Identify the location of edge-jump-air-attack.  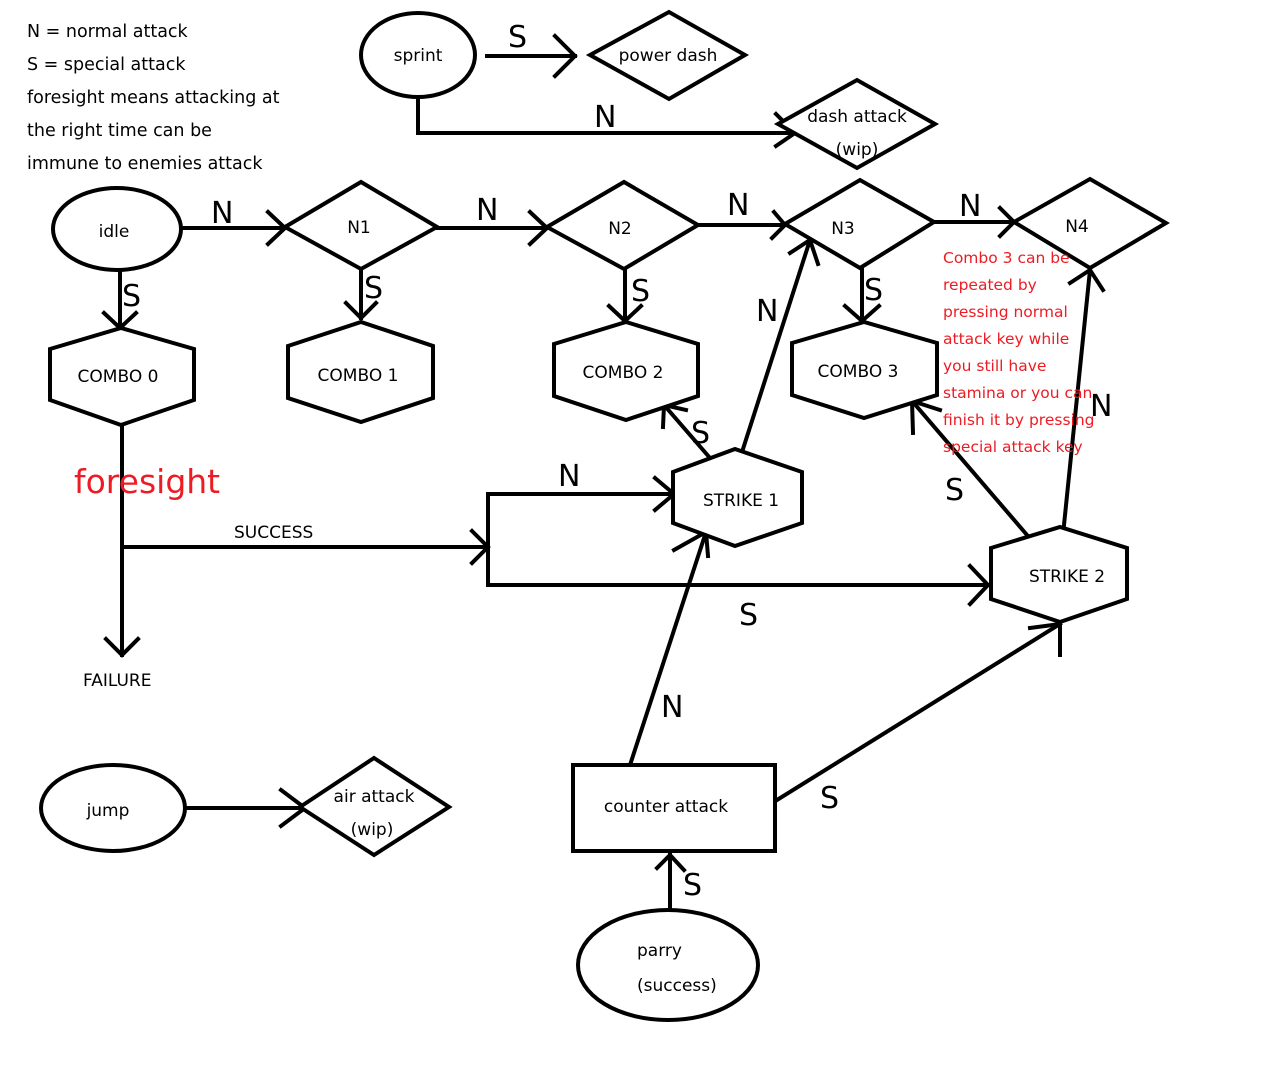
(246, 808).